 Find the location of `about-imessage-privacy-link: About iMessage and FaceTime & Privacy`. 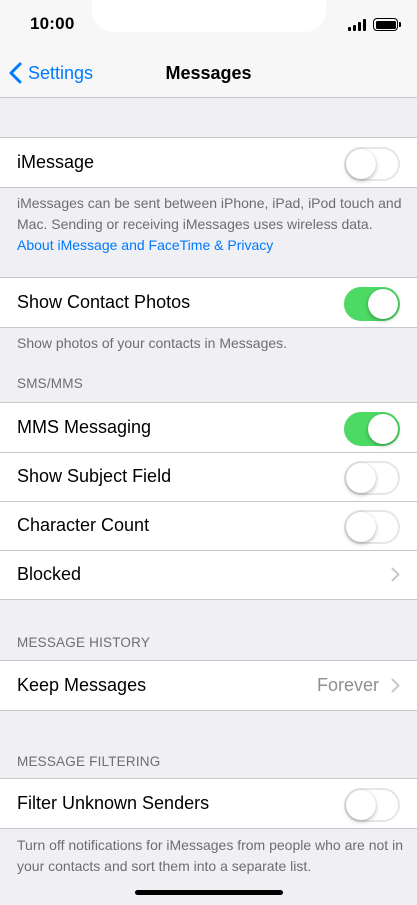

about-imessage-privacy-link: About iMessage and FaceTime & Privacy is located at coordinates (145, 245).